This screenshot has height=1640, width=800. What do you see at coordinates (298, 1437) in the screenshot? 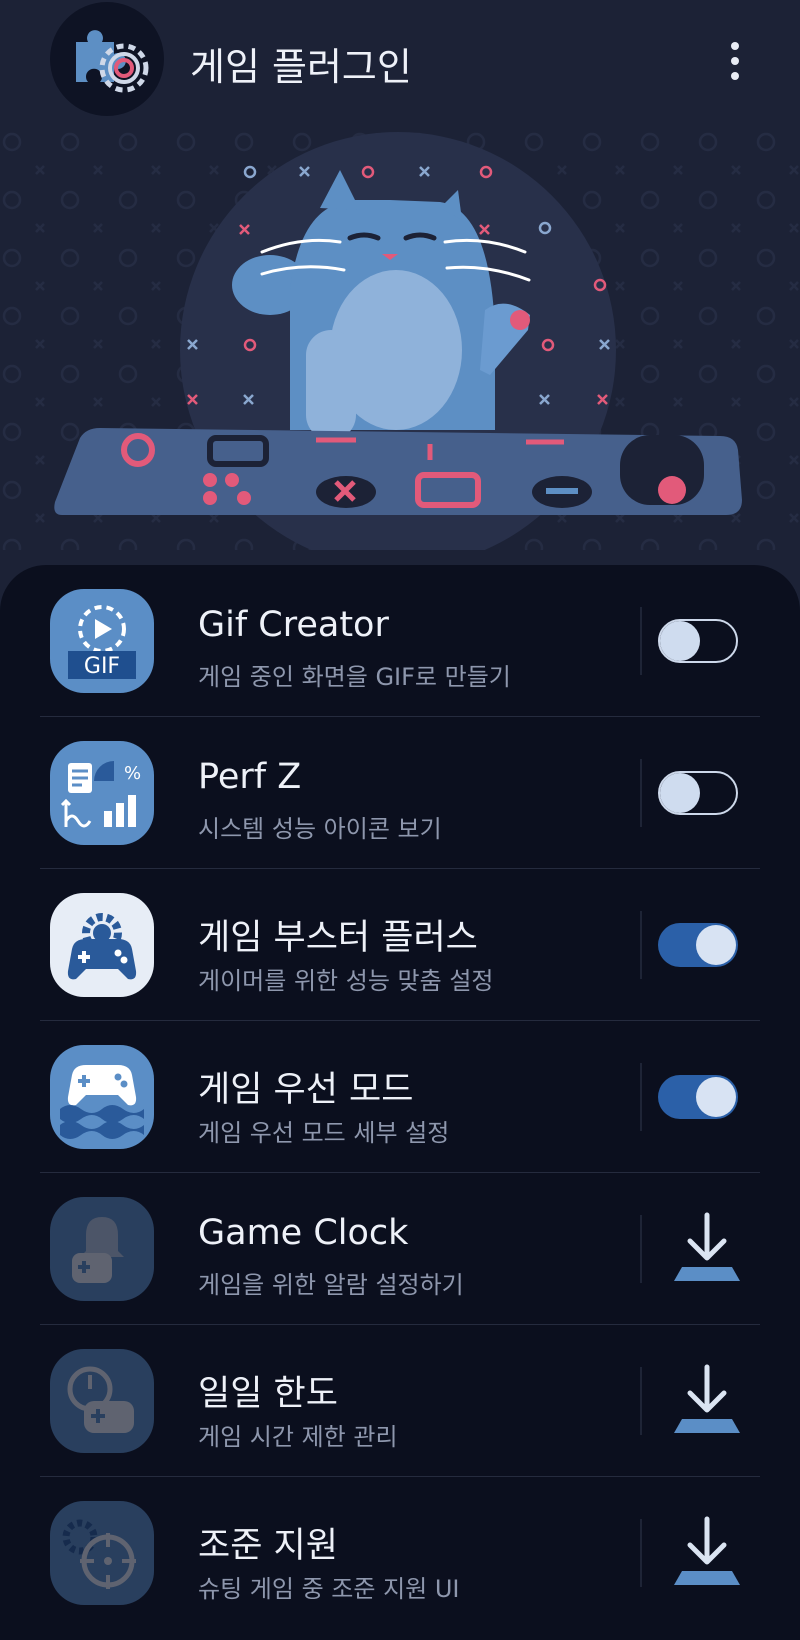
I see `plugin-description: 게임 시간 제한 관리` at bounding box center [298, 1437].